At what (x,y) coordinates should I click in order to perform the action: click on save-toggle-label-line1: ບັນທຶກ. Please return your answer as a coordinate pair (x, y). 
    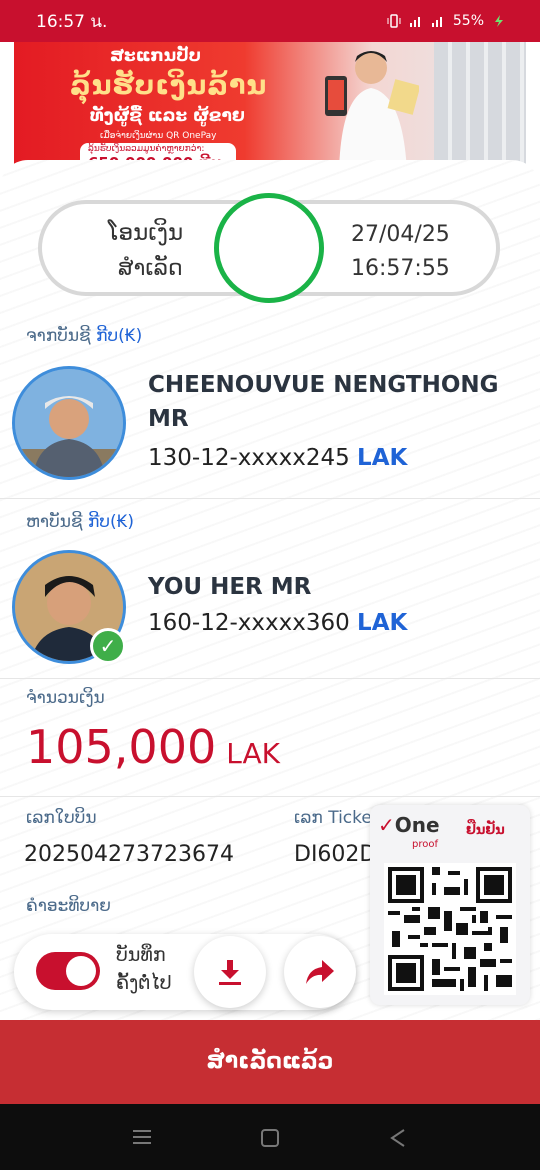
    Looking at the image, I should click on (141, 955).